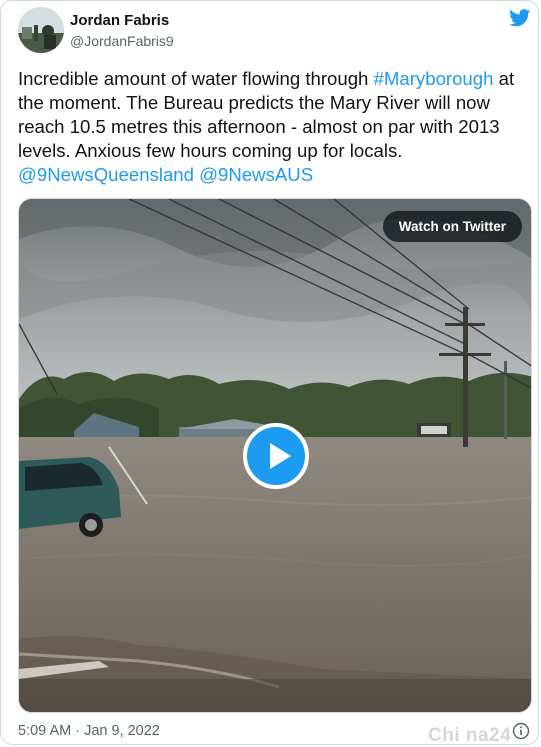 This screenshot has height=747, width=541. I want to click on avatar-photo, so click(41, 30).